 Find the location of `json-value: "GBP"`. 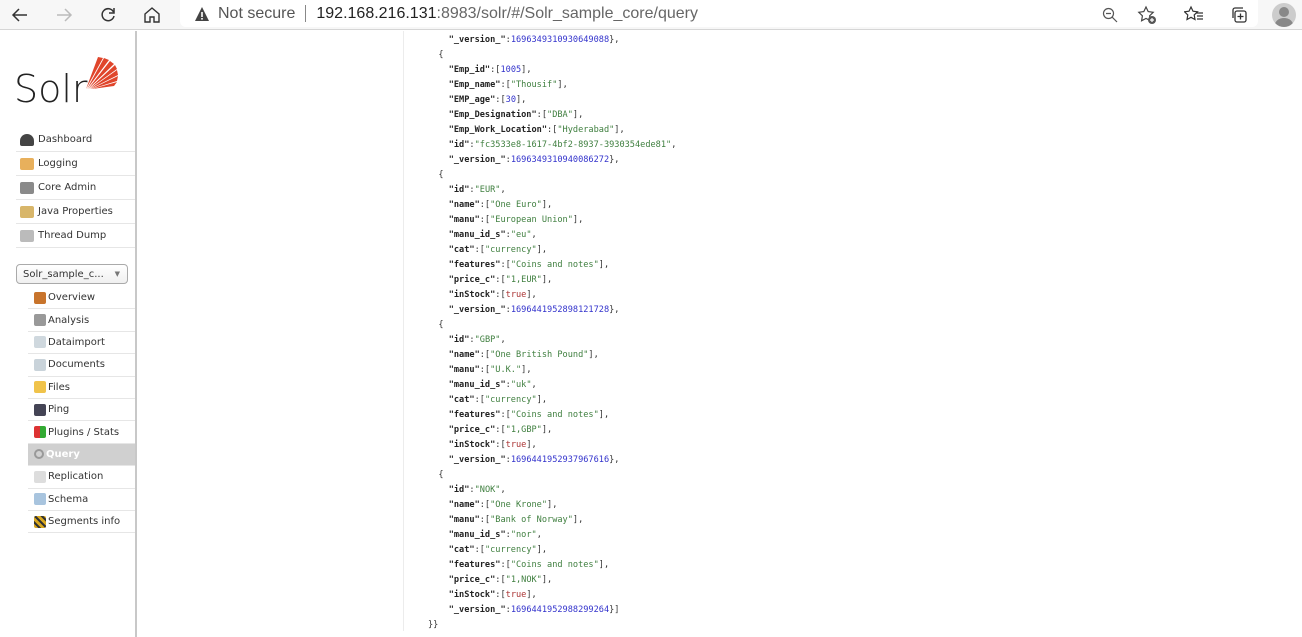

json-value: "GBP" is located at coordinates (487, 340).